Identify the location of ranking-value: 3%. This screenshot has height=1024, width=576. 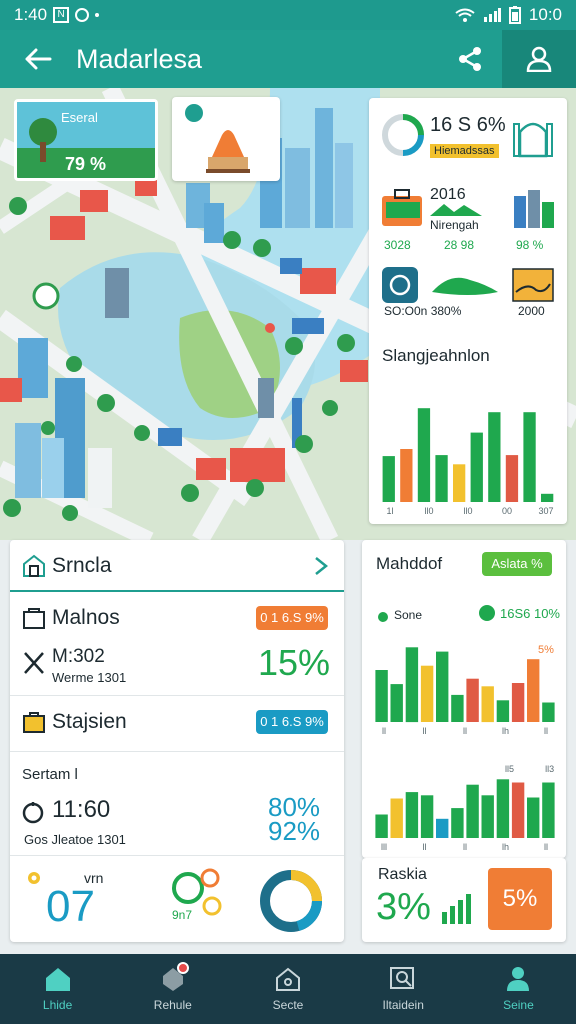
(403, 907).